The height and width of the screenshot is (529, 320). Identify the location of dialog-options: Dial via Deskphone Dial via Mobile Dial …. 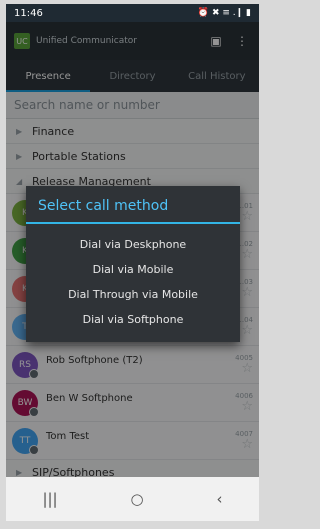
(133, 278).